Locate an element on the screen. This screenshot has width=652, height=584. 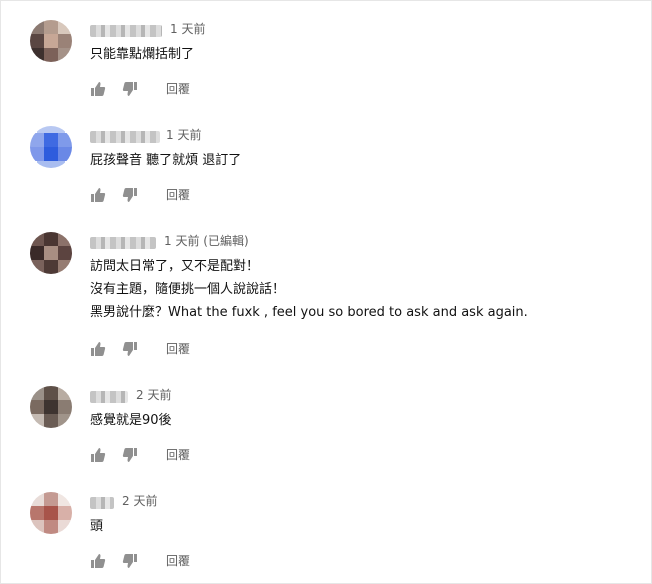
comment-line: 只能靠點爛括制了 is located at coordinates (142, 54).